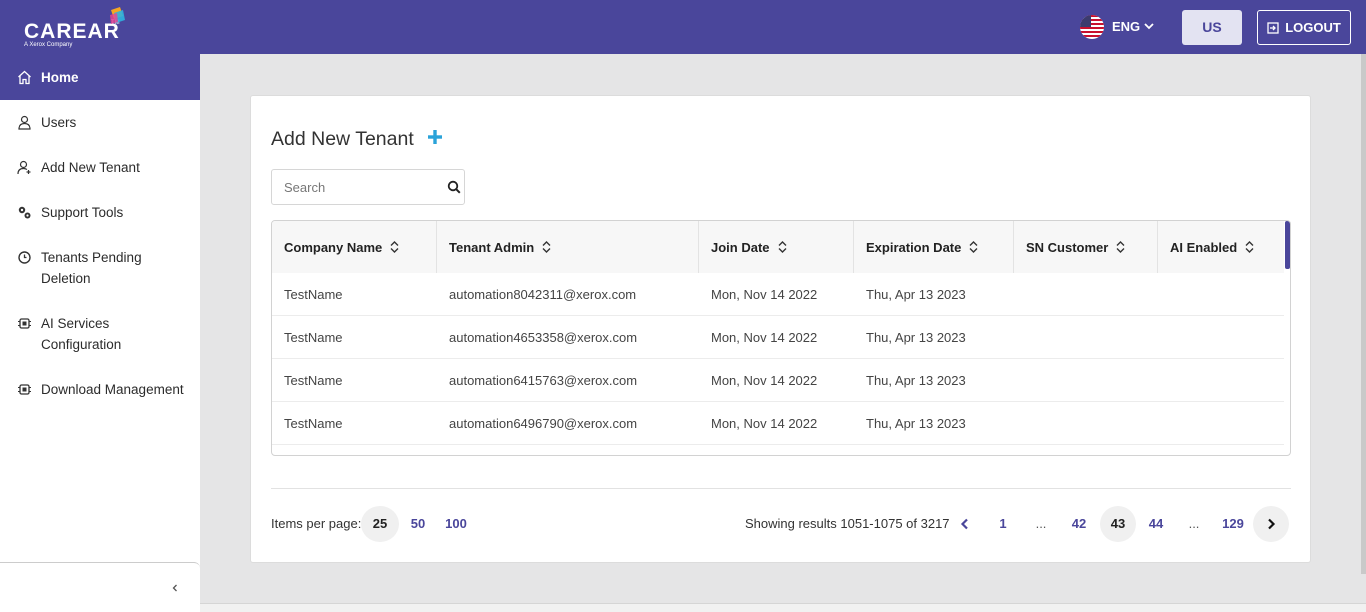 The height and width of the screenshot is (612, 1366). Describe the element at coordinates (1233, 524) in the screenshot. I see `pagination-page-129: 129` at that location.